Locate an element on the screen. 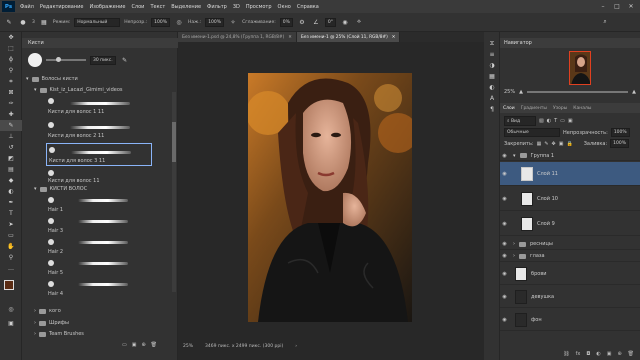 This screenshot has width=640, height=360. brush-panel-scrollbar is located at coordinates (174, 192).